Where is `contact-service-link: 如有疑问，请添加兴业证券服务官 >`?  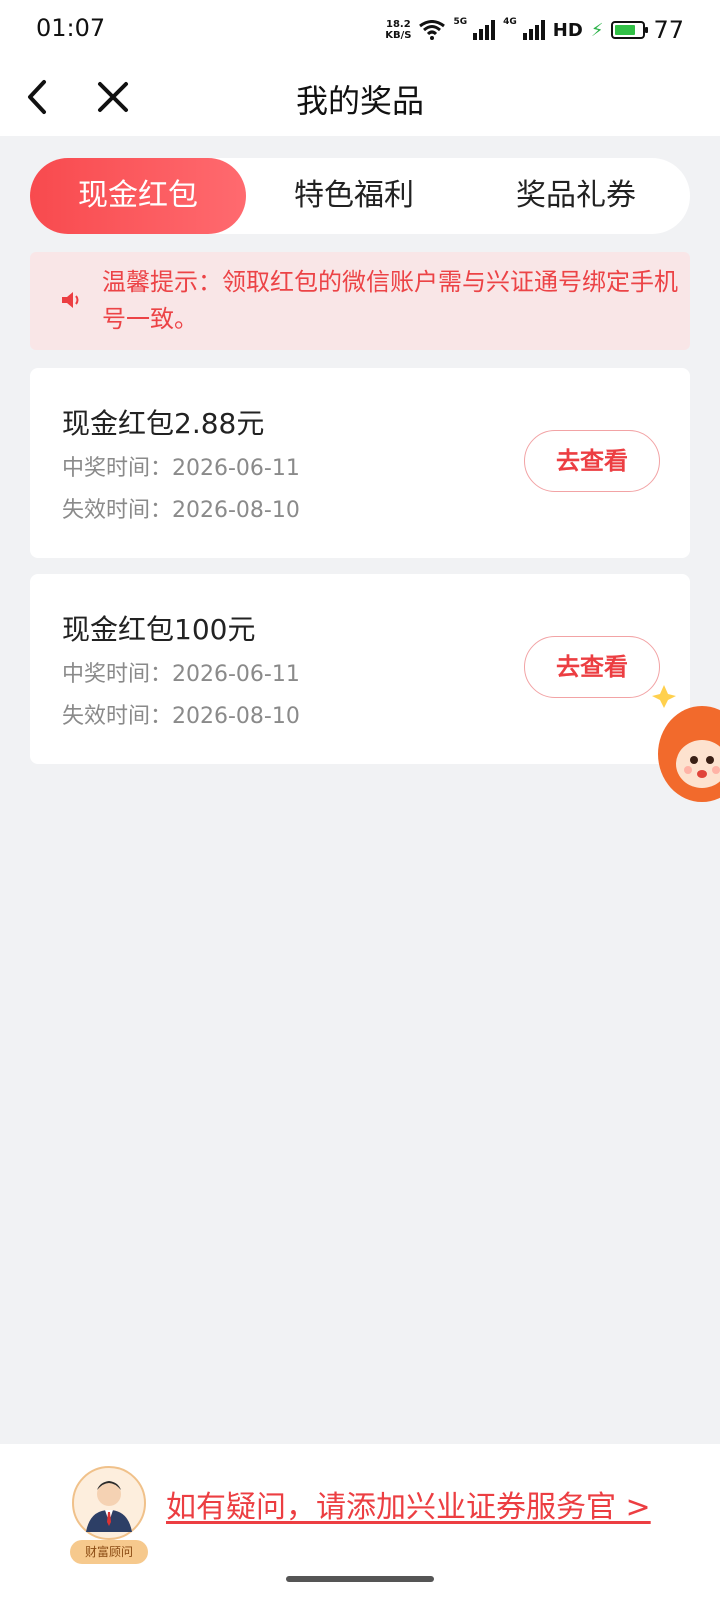 contact-service-link: 如有疑问，请添加兴业证券服务官 > is located at coordinates (408, 1504).